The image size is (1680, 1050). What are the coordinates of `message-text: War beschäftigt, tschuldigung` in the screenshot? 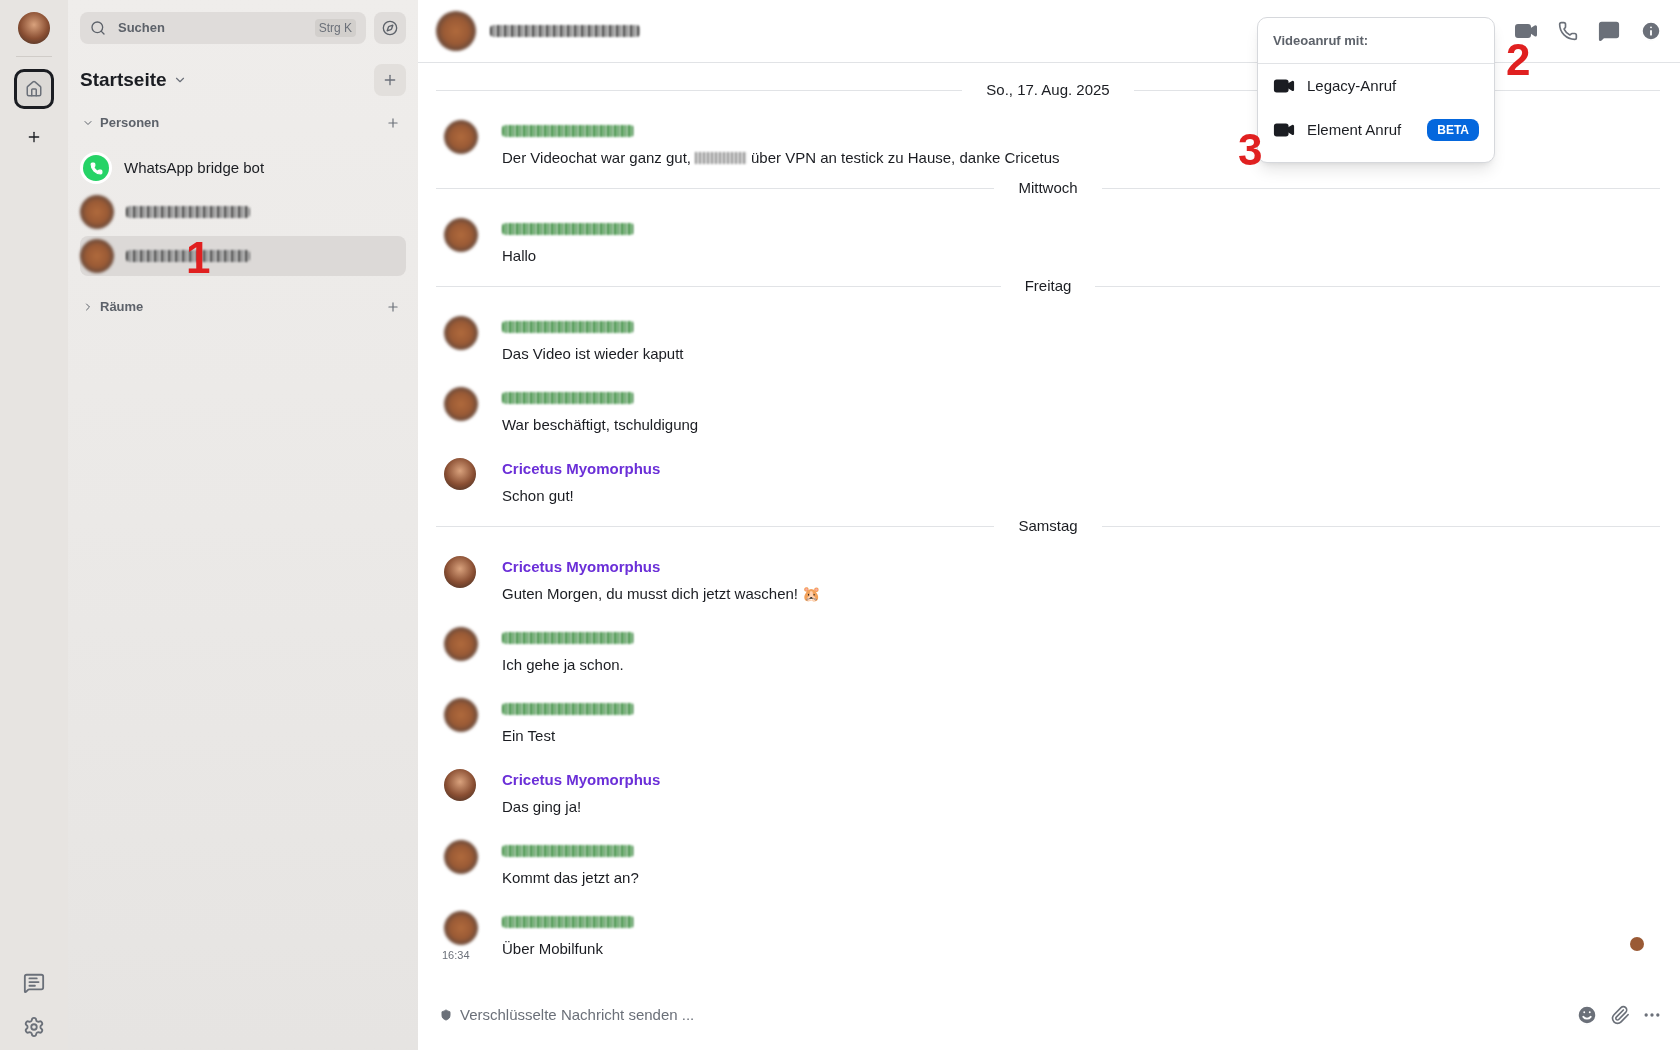 It's located at (600, 424).